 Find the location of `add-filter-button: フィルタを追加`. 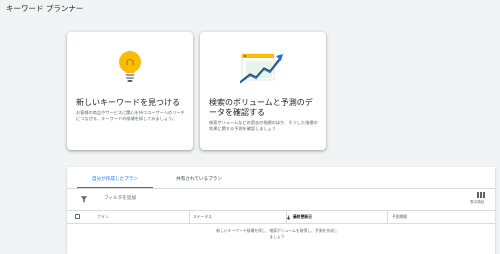

add-filter-button: フィルタを追加 is located at coordinates (120, 199).